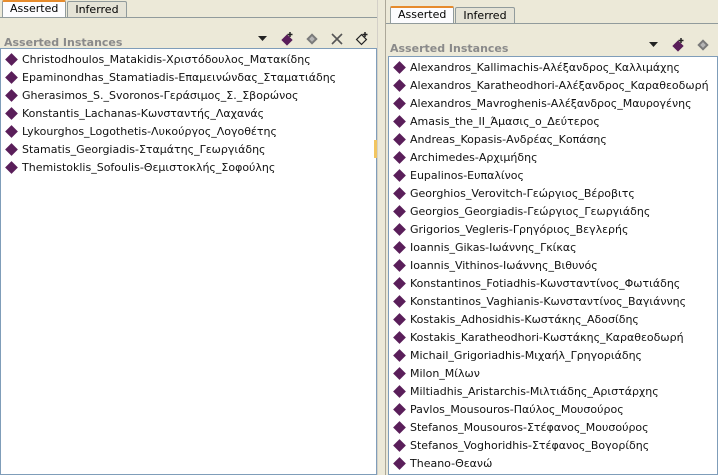 The height and width of the screenshot is (475, 718). I want to click on right-tab-inferred: Inferred, so click(485, 15).